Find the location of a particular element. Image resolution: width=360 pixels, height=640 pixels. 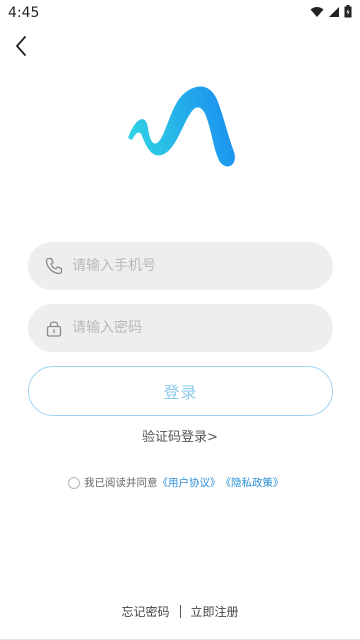

status-bar: 4:45 is located at coordinates (180, 13).